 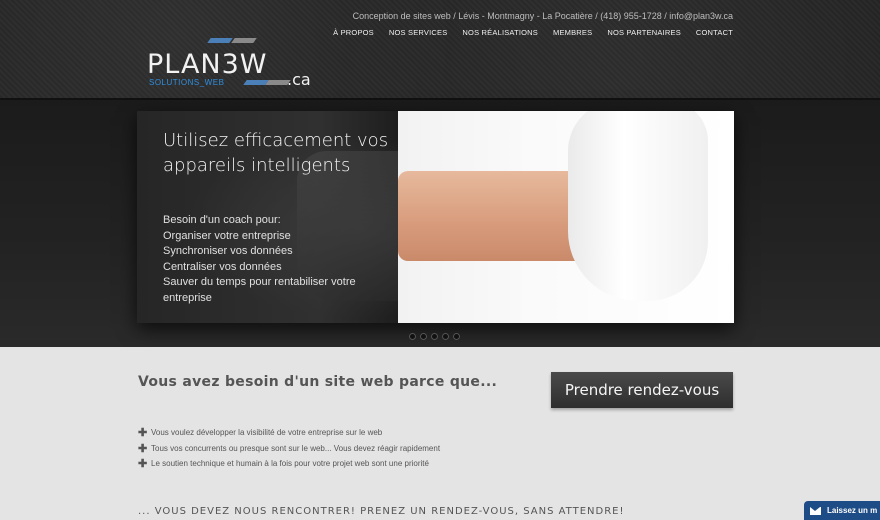 What do you see at coordinates (642, 390) in the screenshot?
I see `book-appointment-button: Prendre rendez-vous` at bounding box center [642, 390].